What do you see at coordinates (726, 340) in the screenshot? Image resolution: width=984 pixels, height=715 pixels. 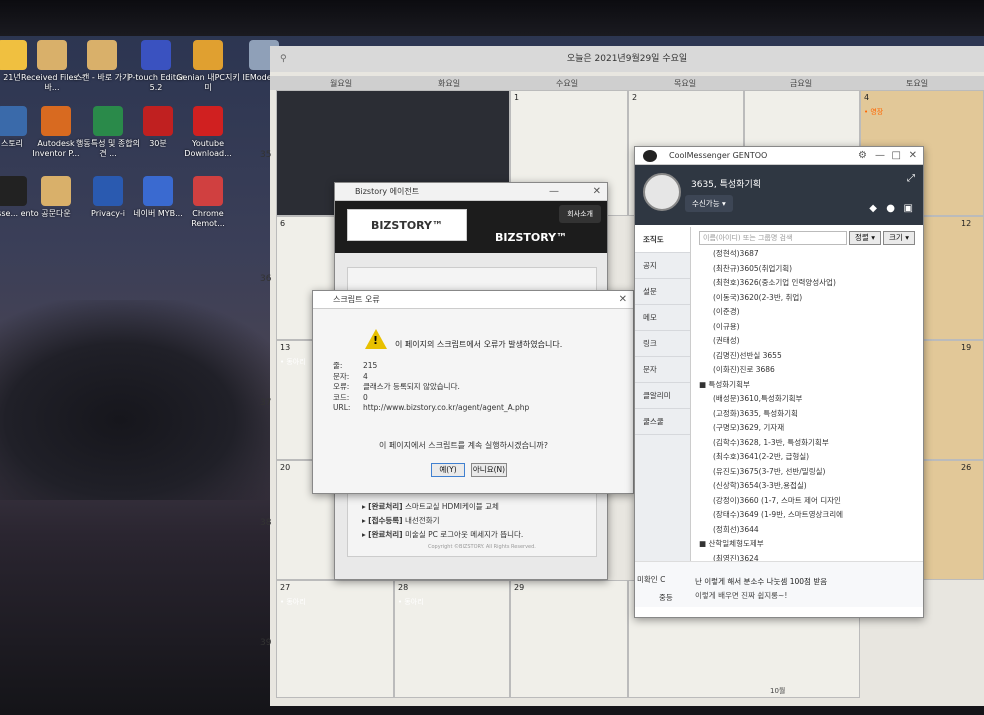 I see `contact-label: (권태성)` at bounding box center [726, 340].